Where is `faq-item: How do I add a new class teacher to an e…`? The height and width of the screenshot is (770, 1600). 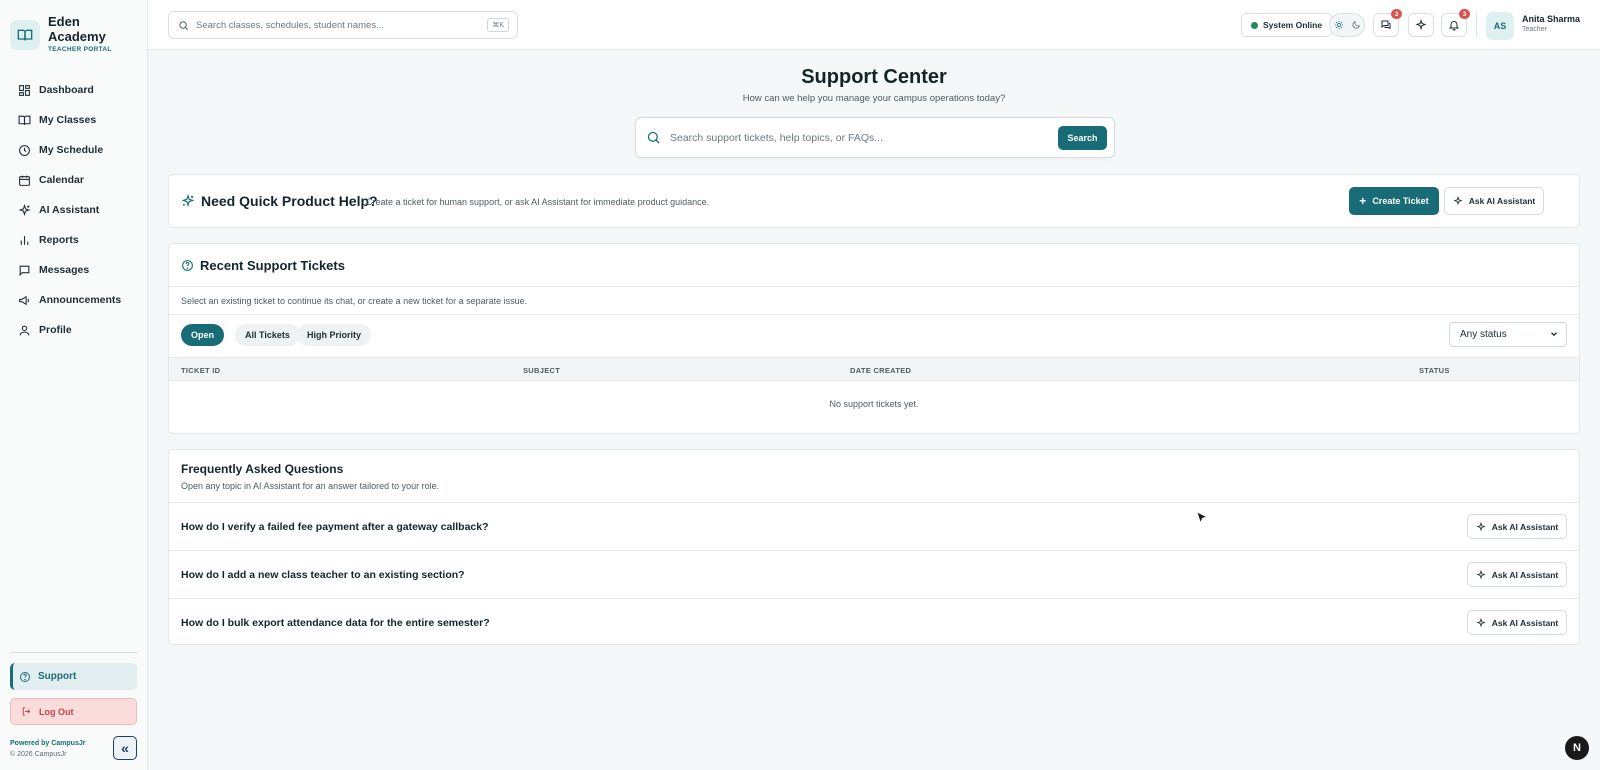 faq-item: How do I add a new class teacher to an e… is located at coordinates (874, 574).